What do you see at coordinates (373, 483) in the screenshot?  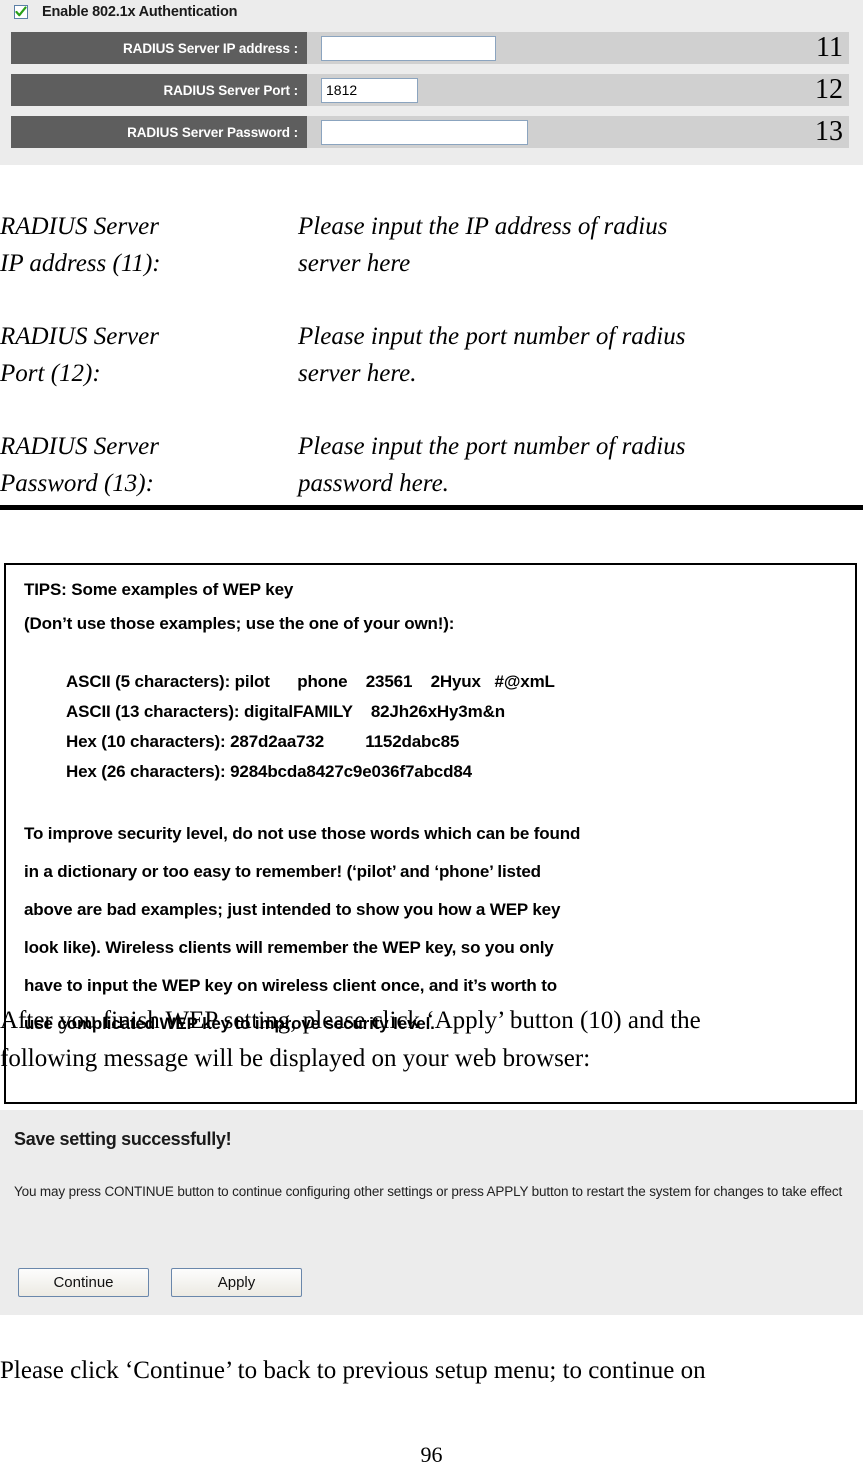 I see `definition-desc-line: password here.` at bounding box center [373, 483].